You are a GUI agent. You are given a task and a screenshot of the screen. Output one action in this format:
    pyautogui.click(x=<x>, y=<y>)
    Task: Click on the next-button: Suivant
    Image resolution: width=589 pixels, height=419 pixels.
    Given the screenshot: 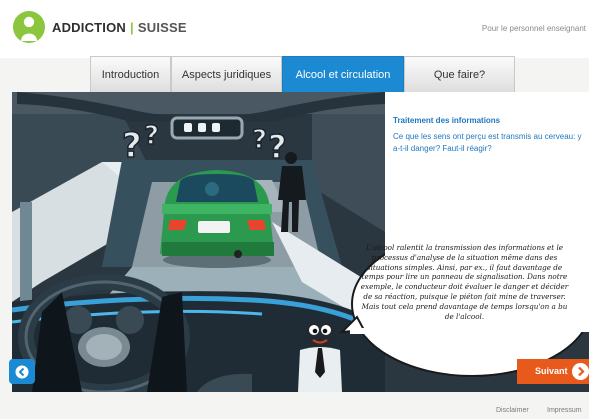 What is the action you would take?
    pyautogui.click(x=553, y=371)
    